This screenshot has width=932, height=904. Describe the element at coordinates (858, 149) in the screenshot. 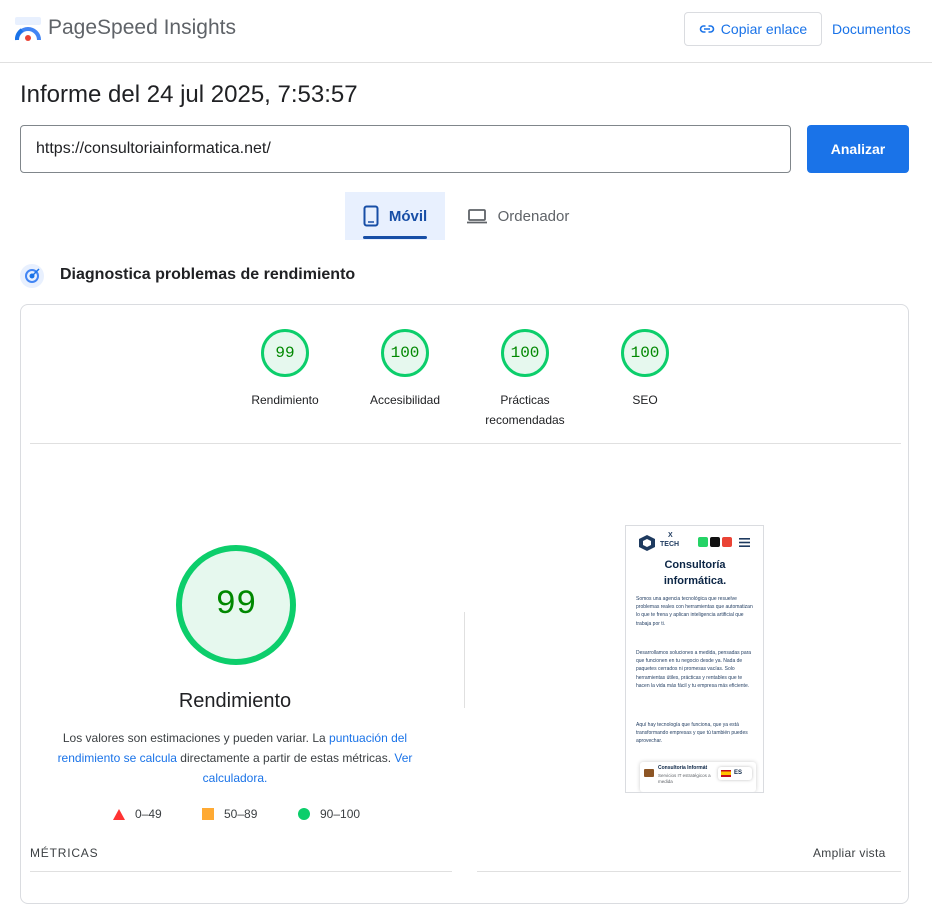

I see `analyze-button: Analizar` at that location.